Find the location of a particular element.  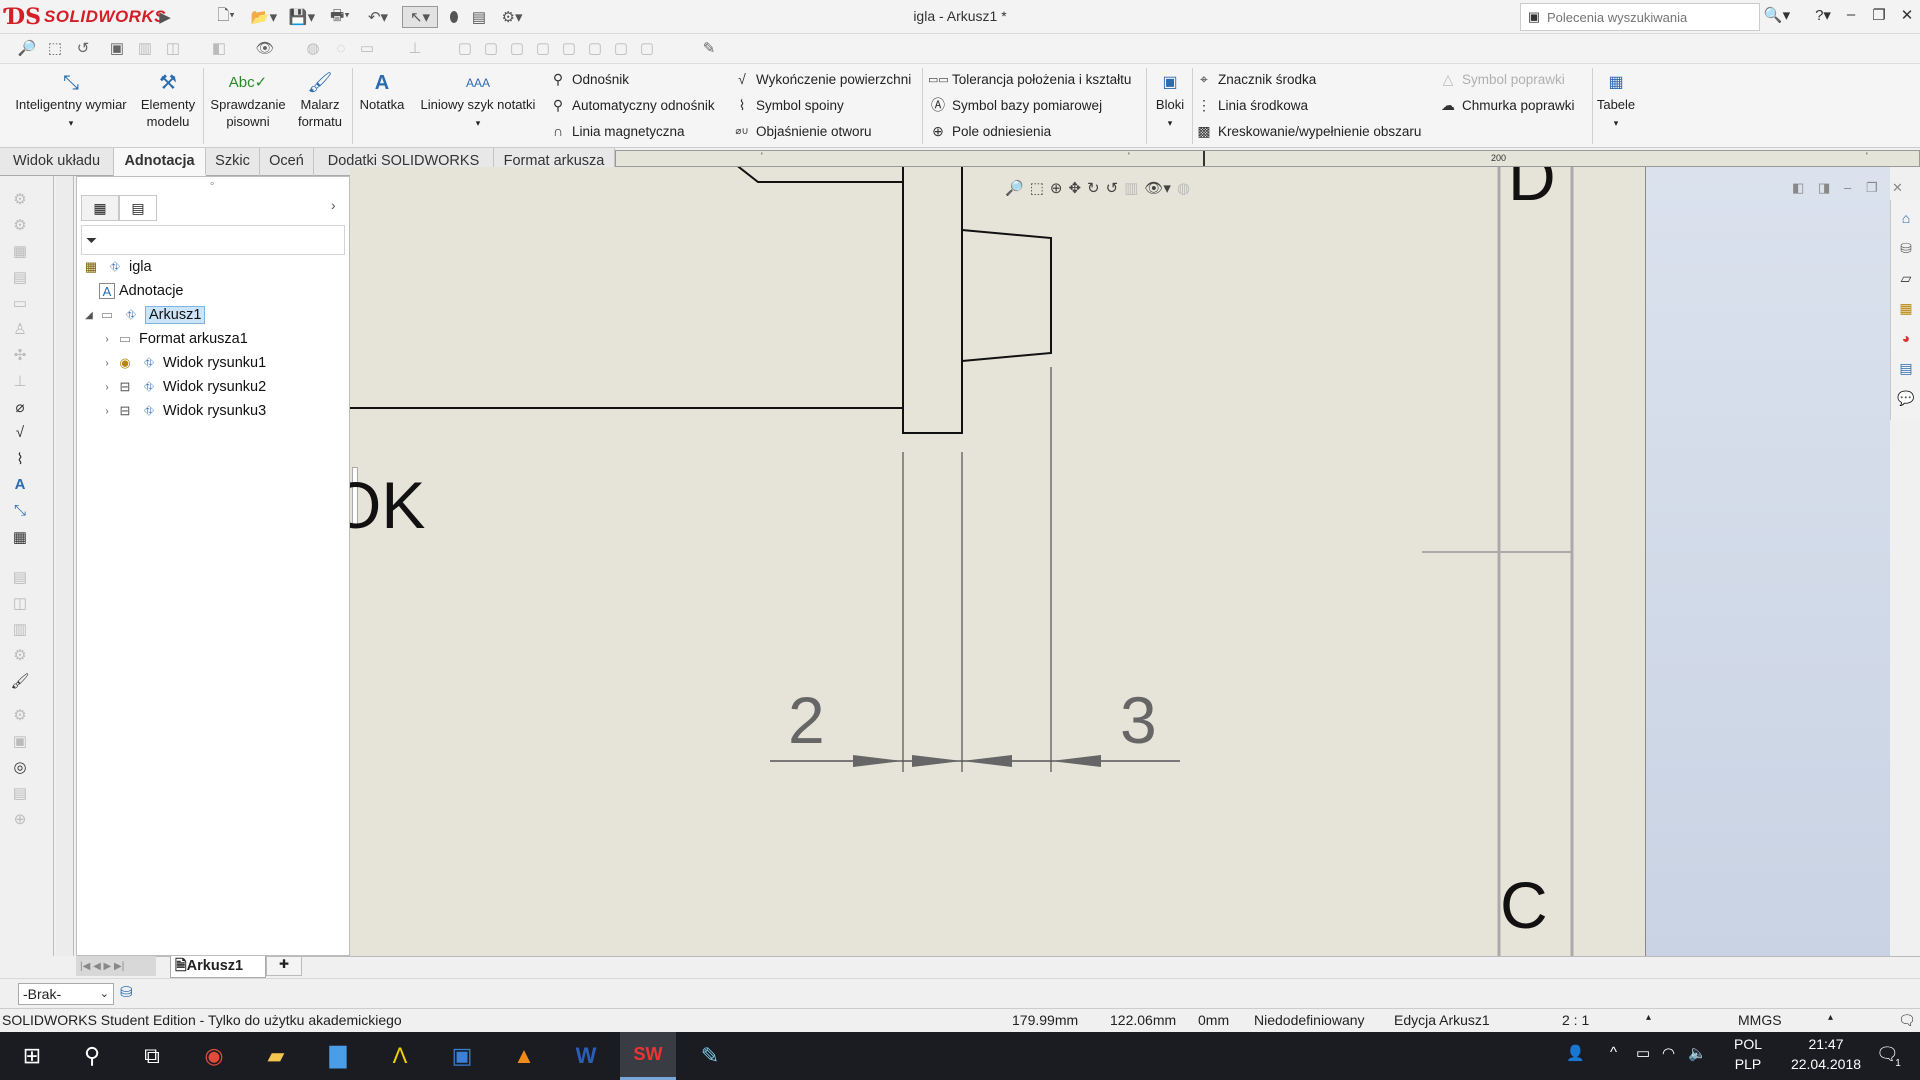

hide-show-items-icon: 👁 is located at coordinates (265, 49).